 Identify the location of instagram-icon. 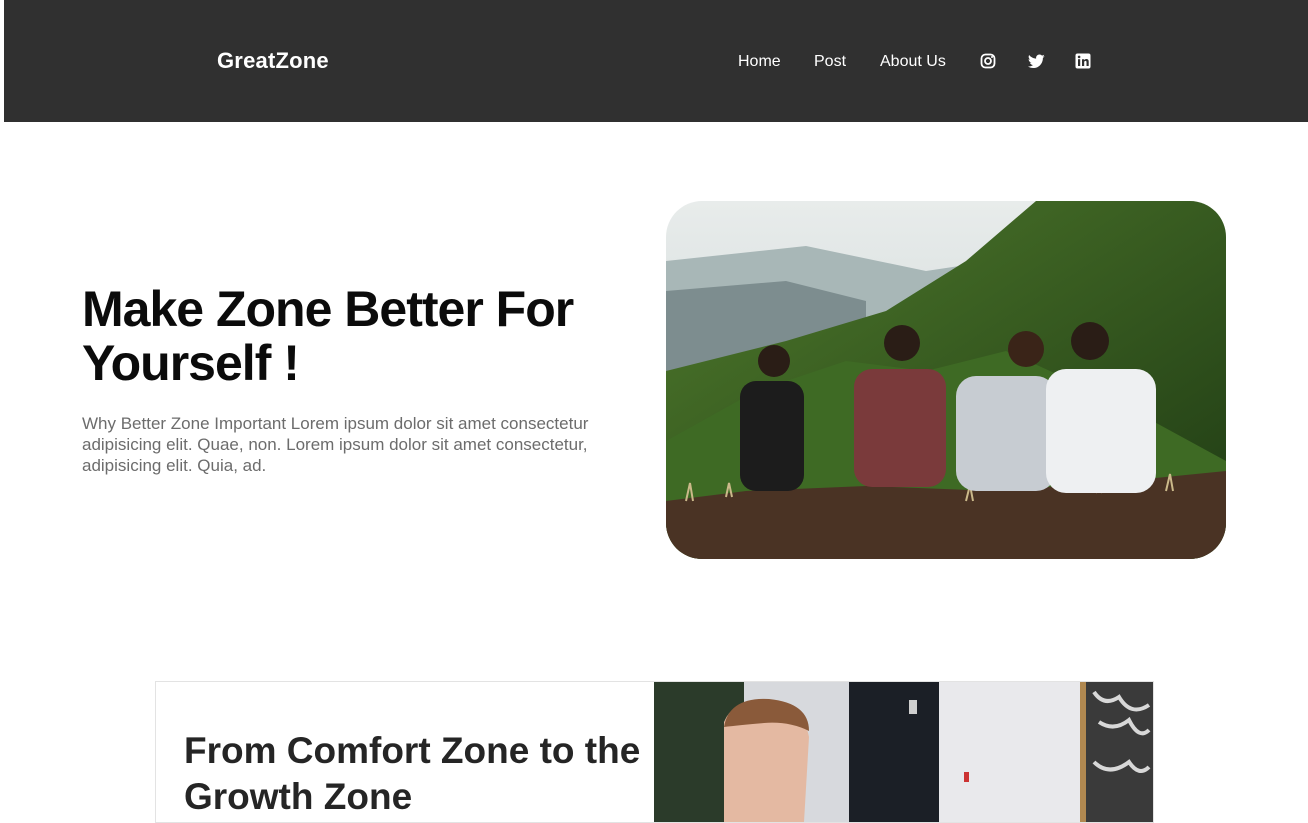
(988, 61).